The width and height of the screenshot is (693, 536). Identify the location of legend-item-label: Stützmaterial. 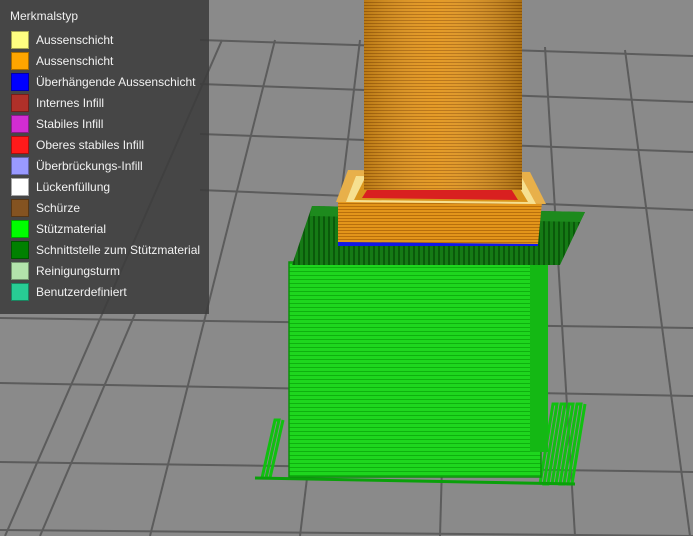
(71, 229).